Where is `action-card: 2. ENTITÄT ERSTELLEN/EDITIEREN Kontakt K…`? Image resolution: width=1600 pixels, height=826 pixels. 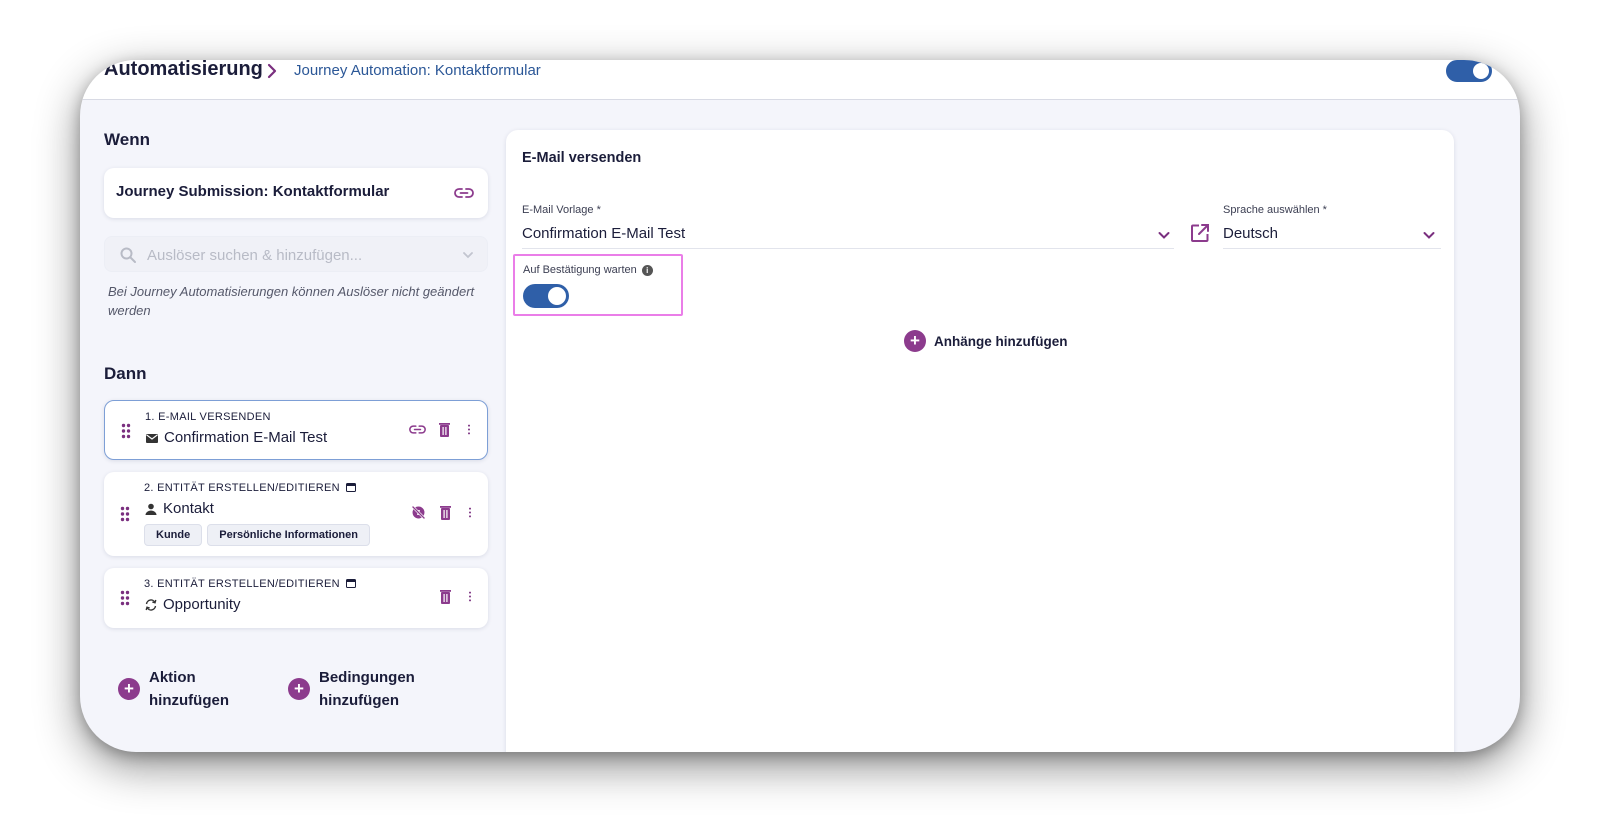
action-card: 2. ENTITÄT ERSTELLEN/EDITIEREN Kontakt K… is located at coordinates (296, 514).